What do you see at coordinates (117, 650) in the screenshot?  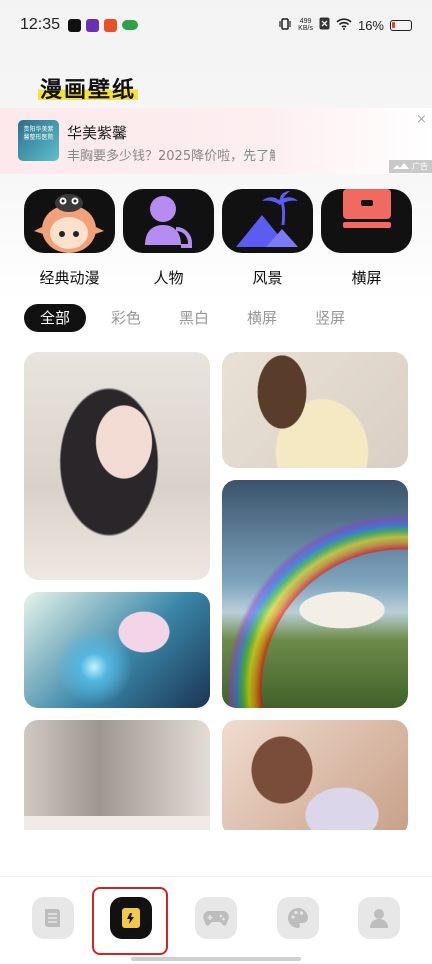 I see `fantasy-warrior-wallpaper` at bounding box center [117, 650].